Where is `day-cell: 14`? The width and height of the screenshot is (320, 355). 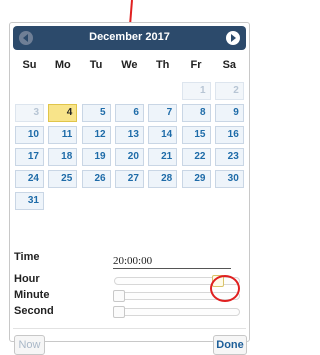
day-cell: 14 is located at coordinates (163, 135).